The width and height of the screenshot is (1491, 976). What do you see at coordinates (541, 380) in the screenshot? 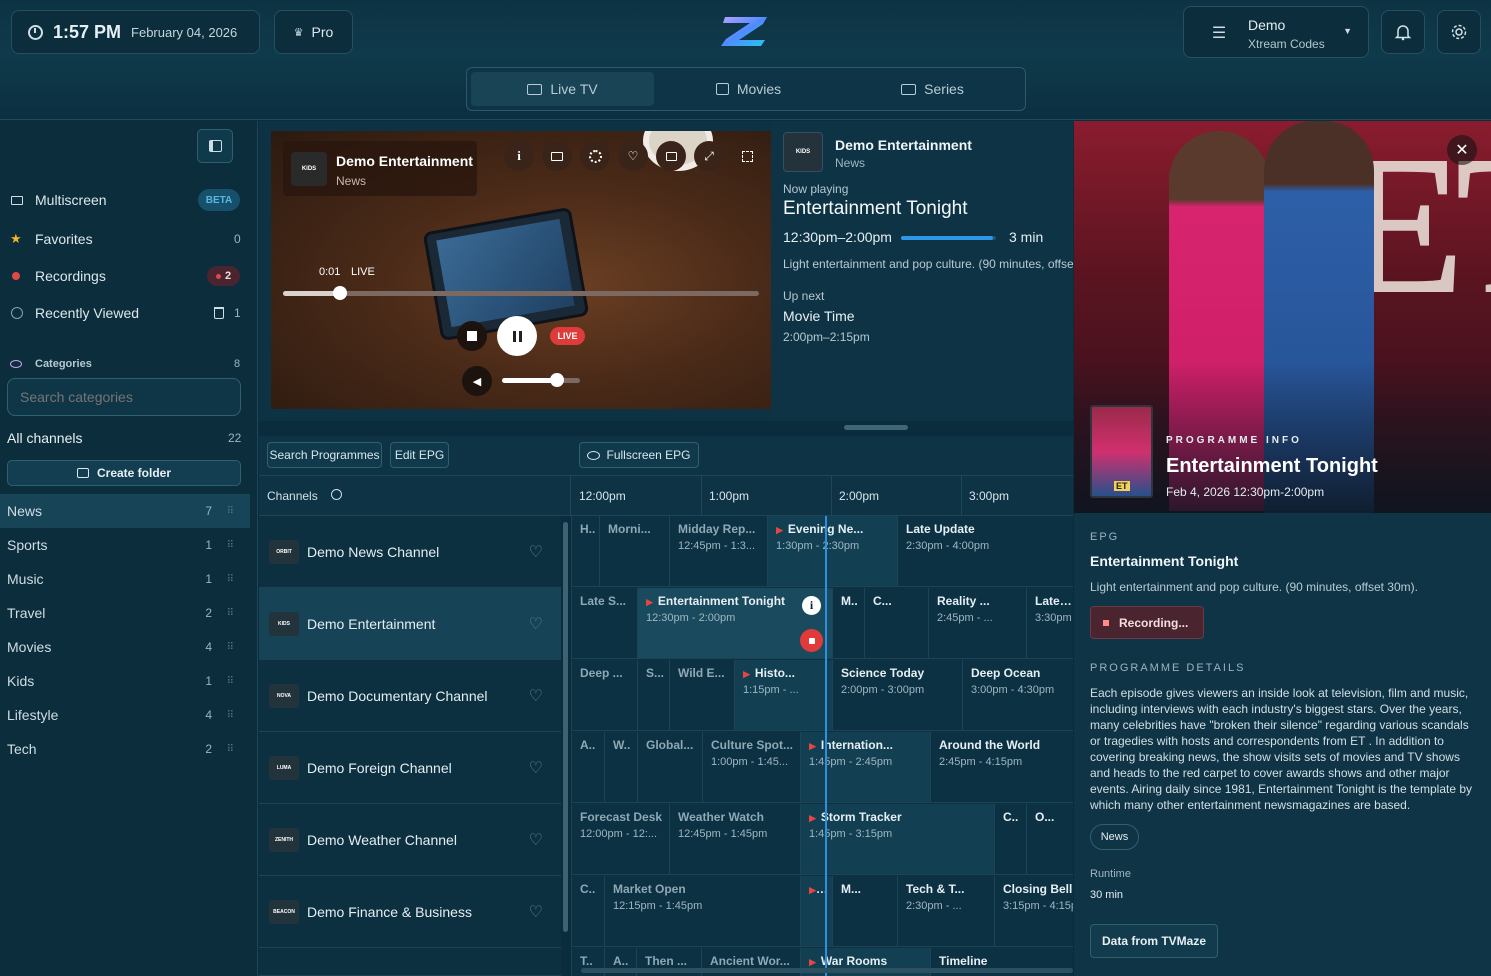
I see `volume-slider` at bounding box center [541, 380].